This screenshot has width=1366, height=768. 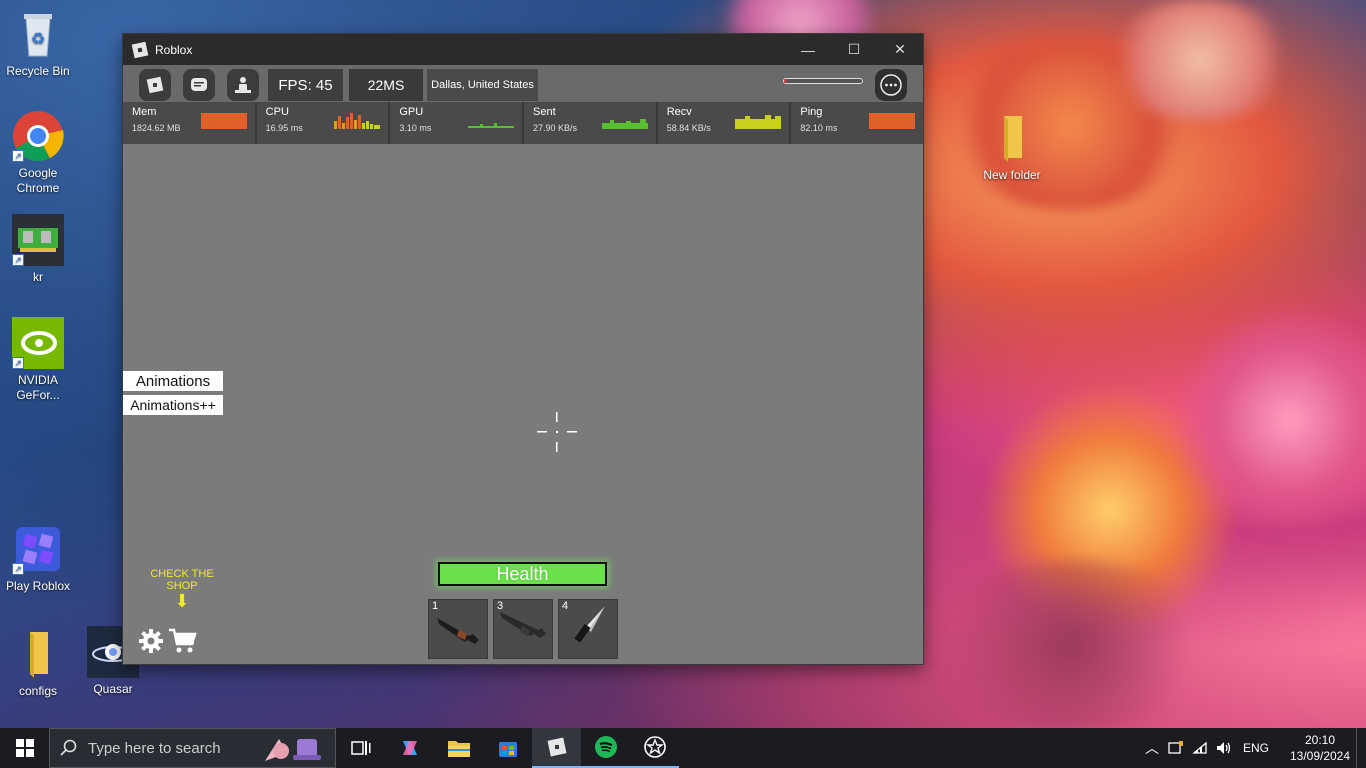 I want to click on desktop-icon-new-folder: New folder, so click(x=1012, y=147).